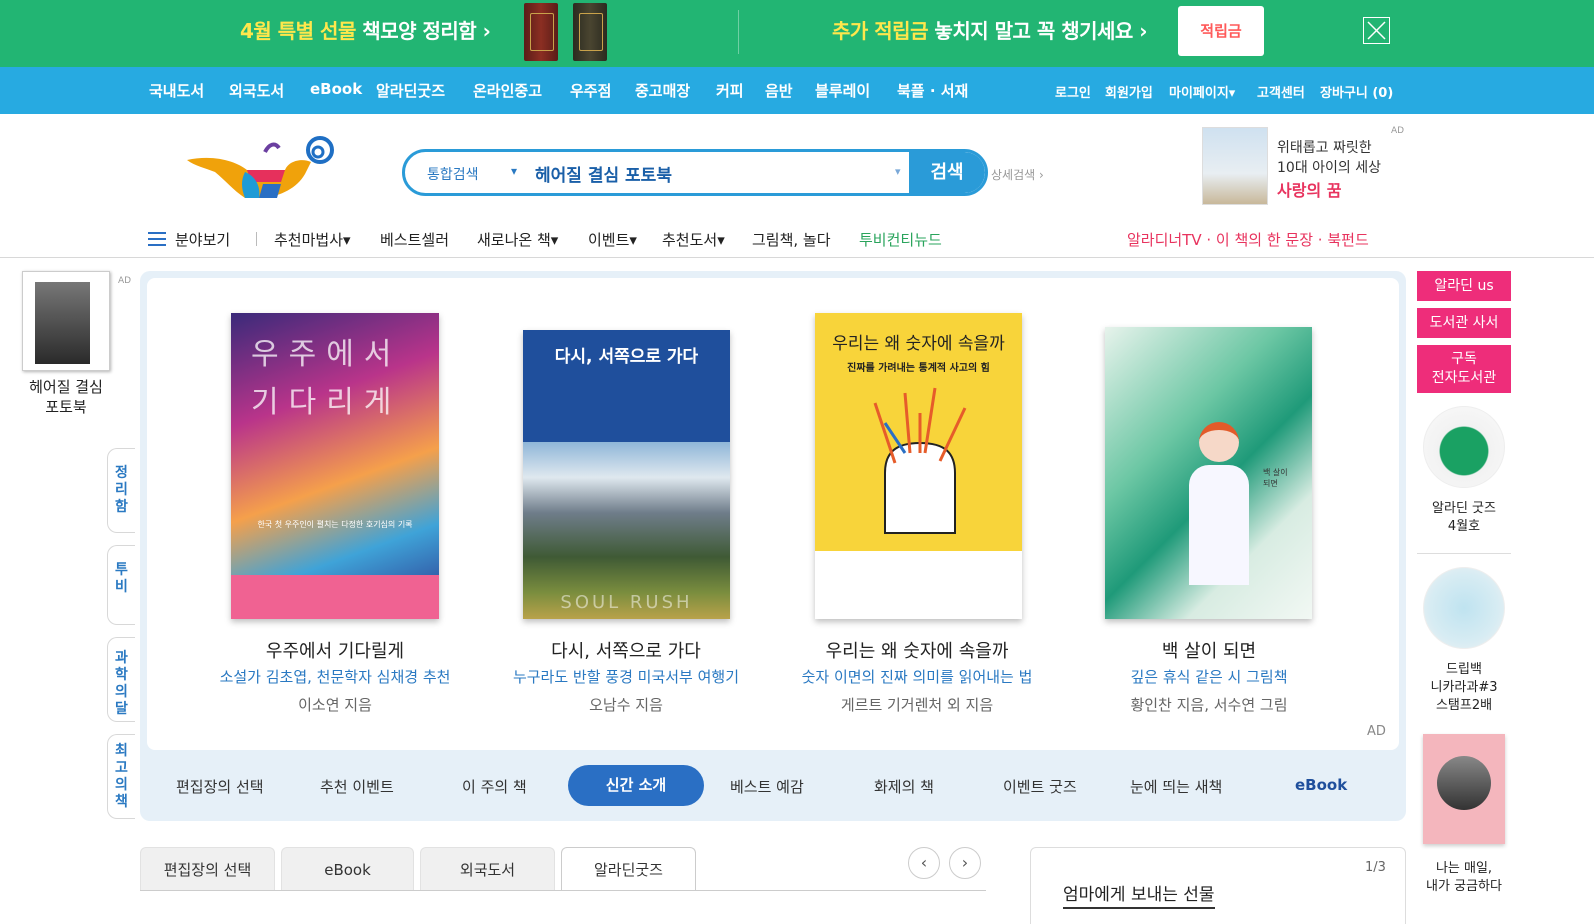 This screenshot has height=924, width=1594. I want to click on gnb-item: 음반, so click(779, 90).